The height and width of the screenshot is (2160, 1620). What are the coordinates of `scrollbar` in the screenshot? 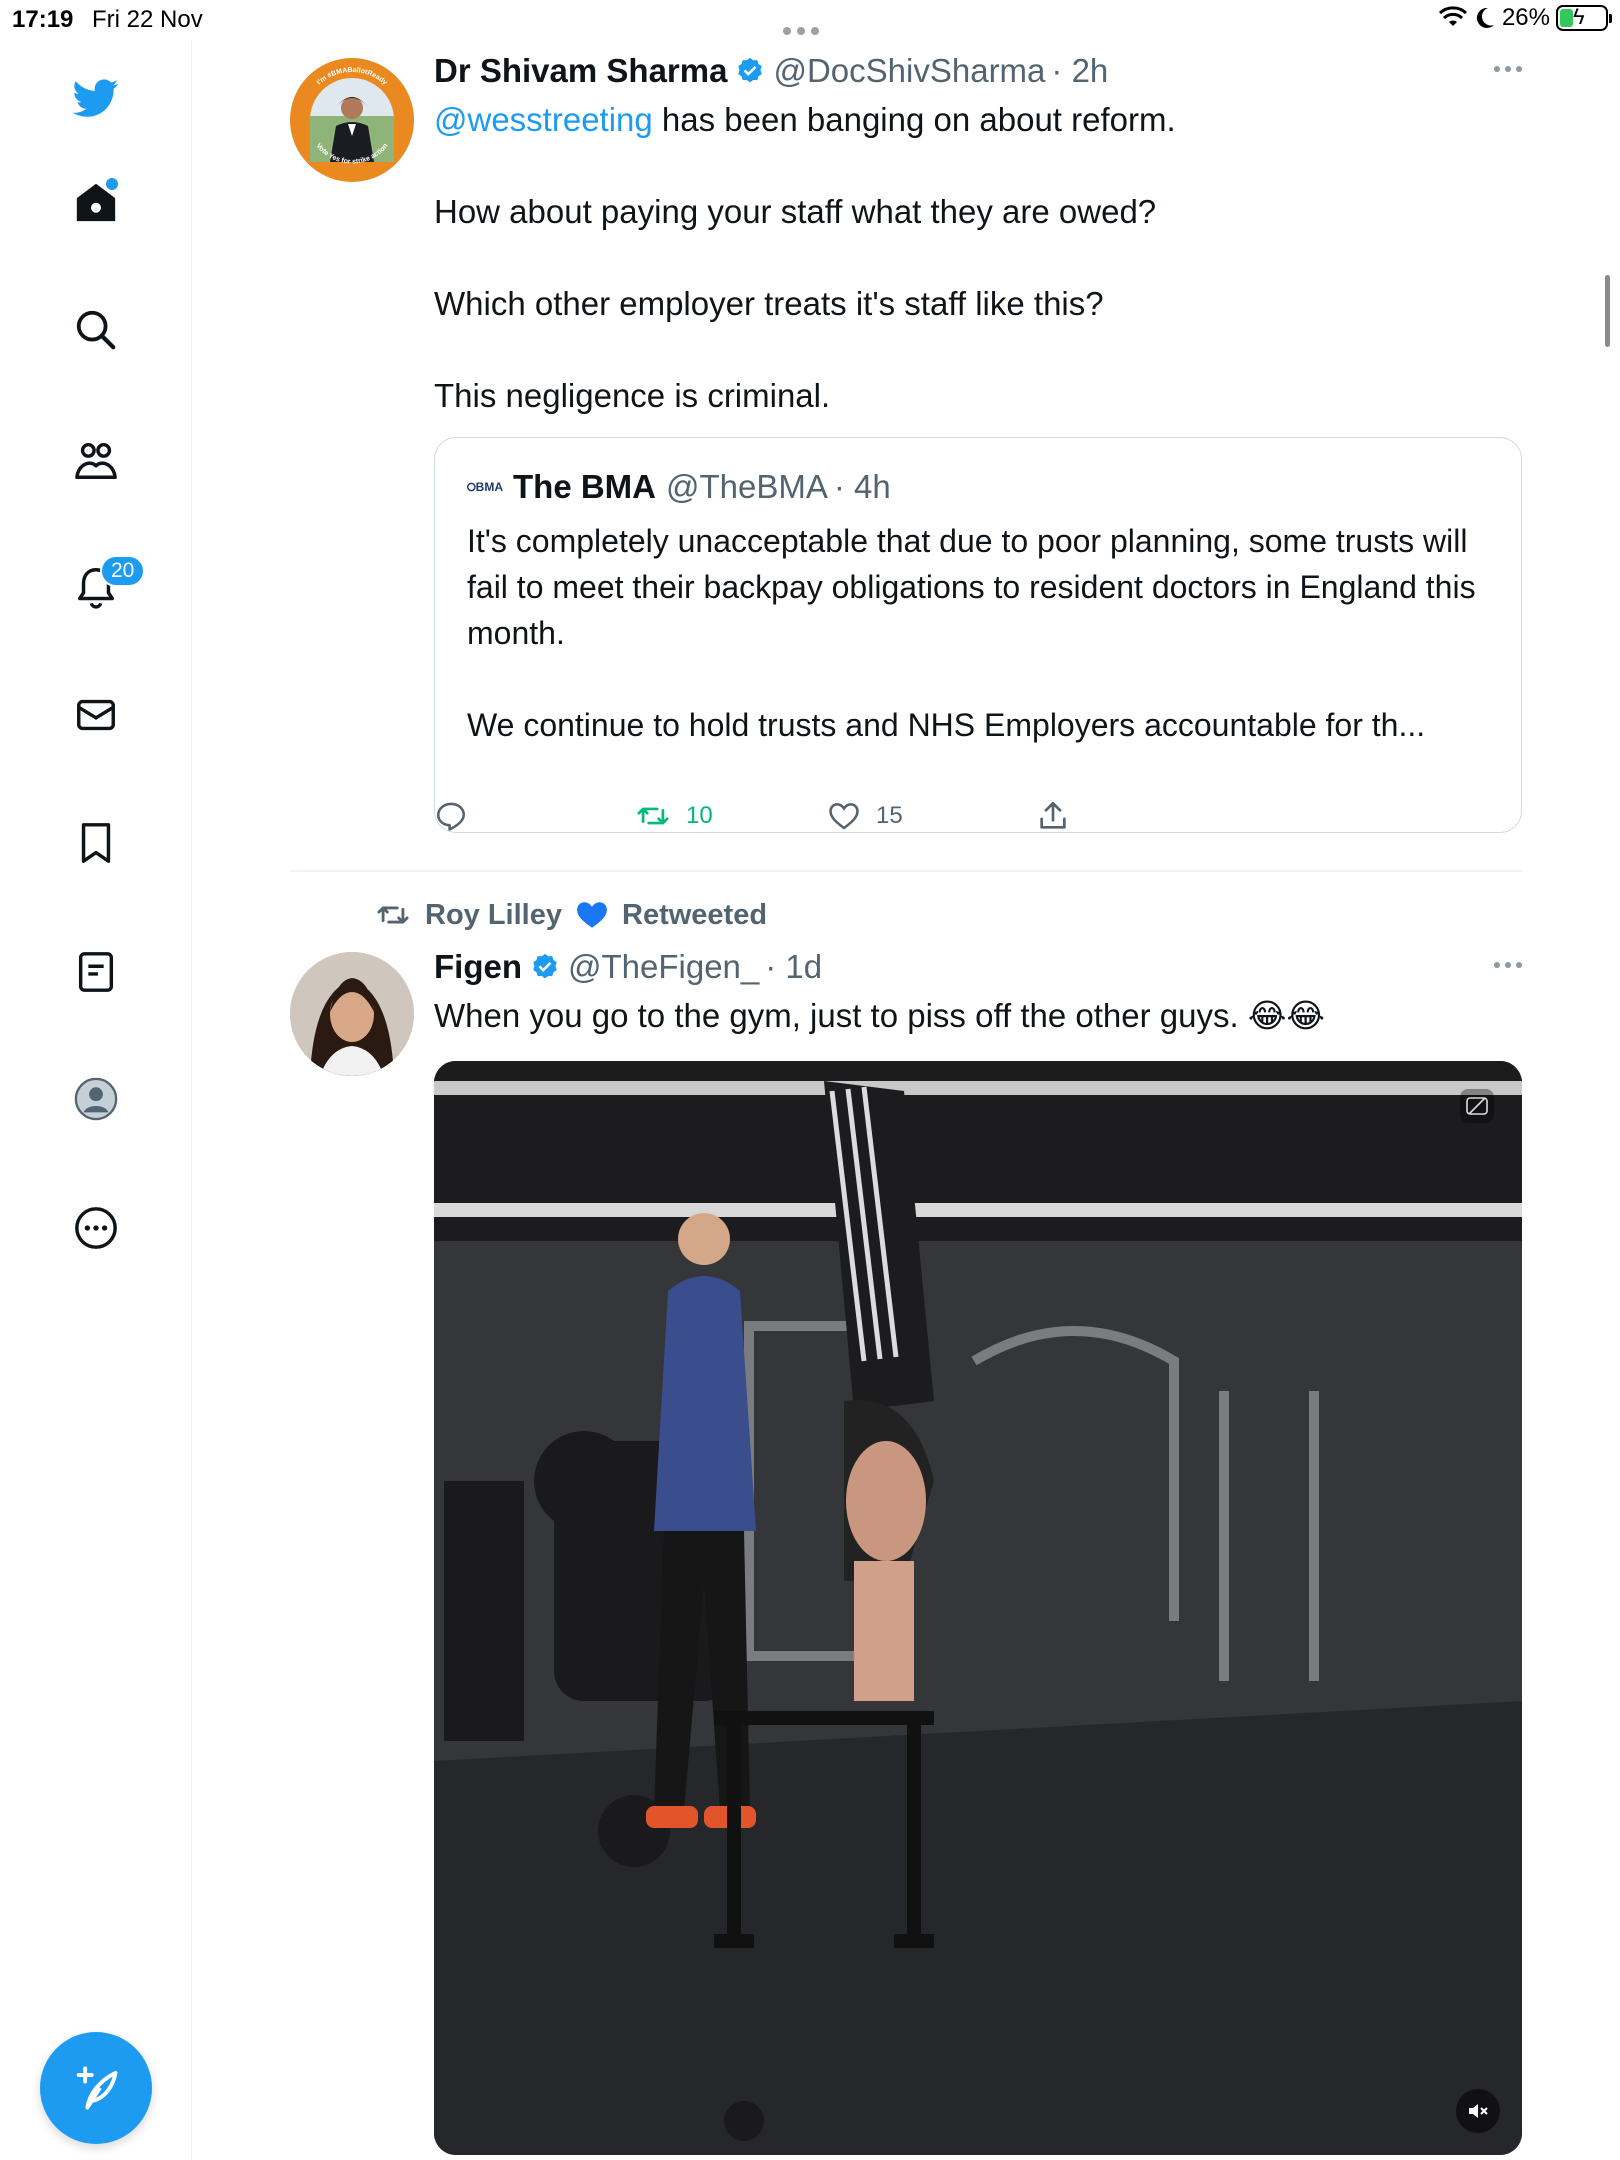 It's located at (1607, 311).